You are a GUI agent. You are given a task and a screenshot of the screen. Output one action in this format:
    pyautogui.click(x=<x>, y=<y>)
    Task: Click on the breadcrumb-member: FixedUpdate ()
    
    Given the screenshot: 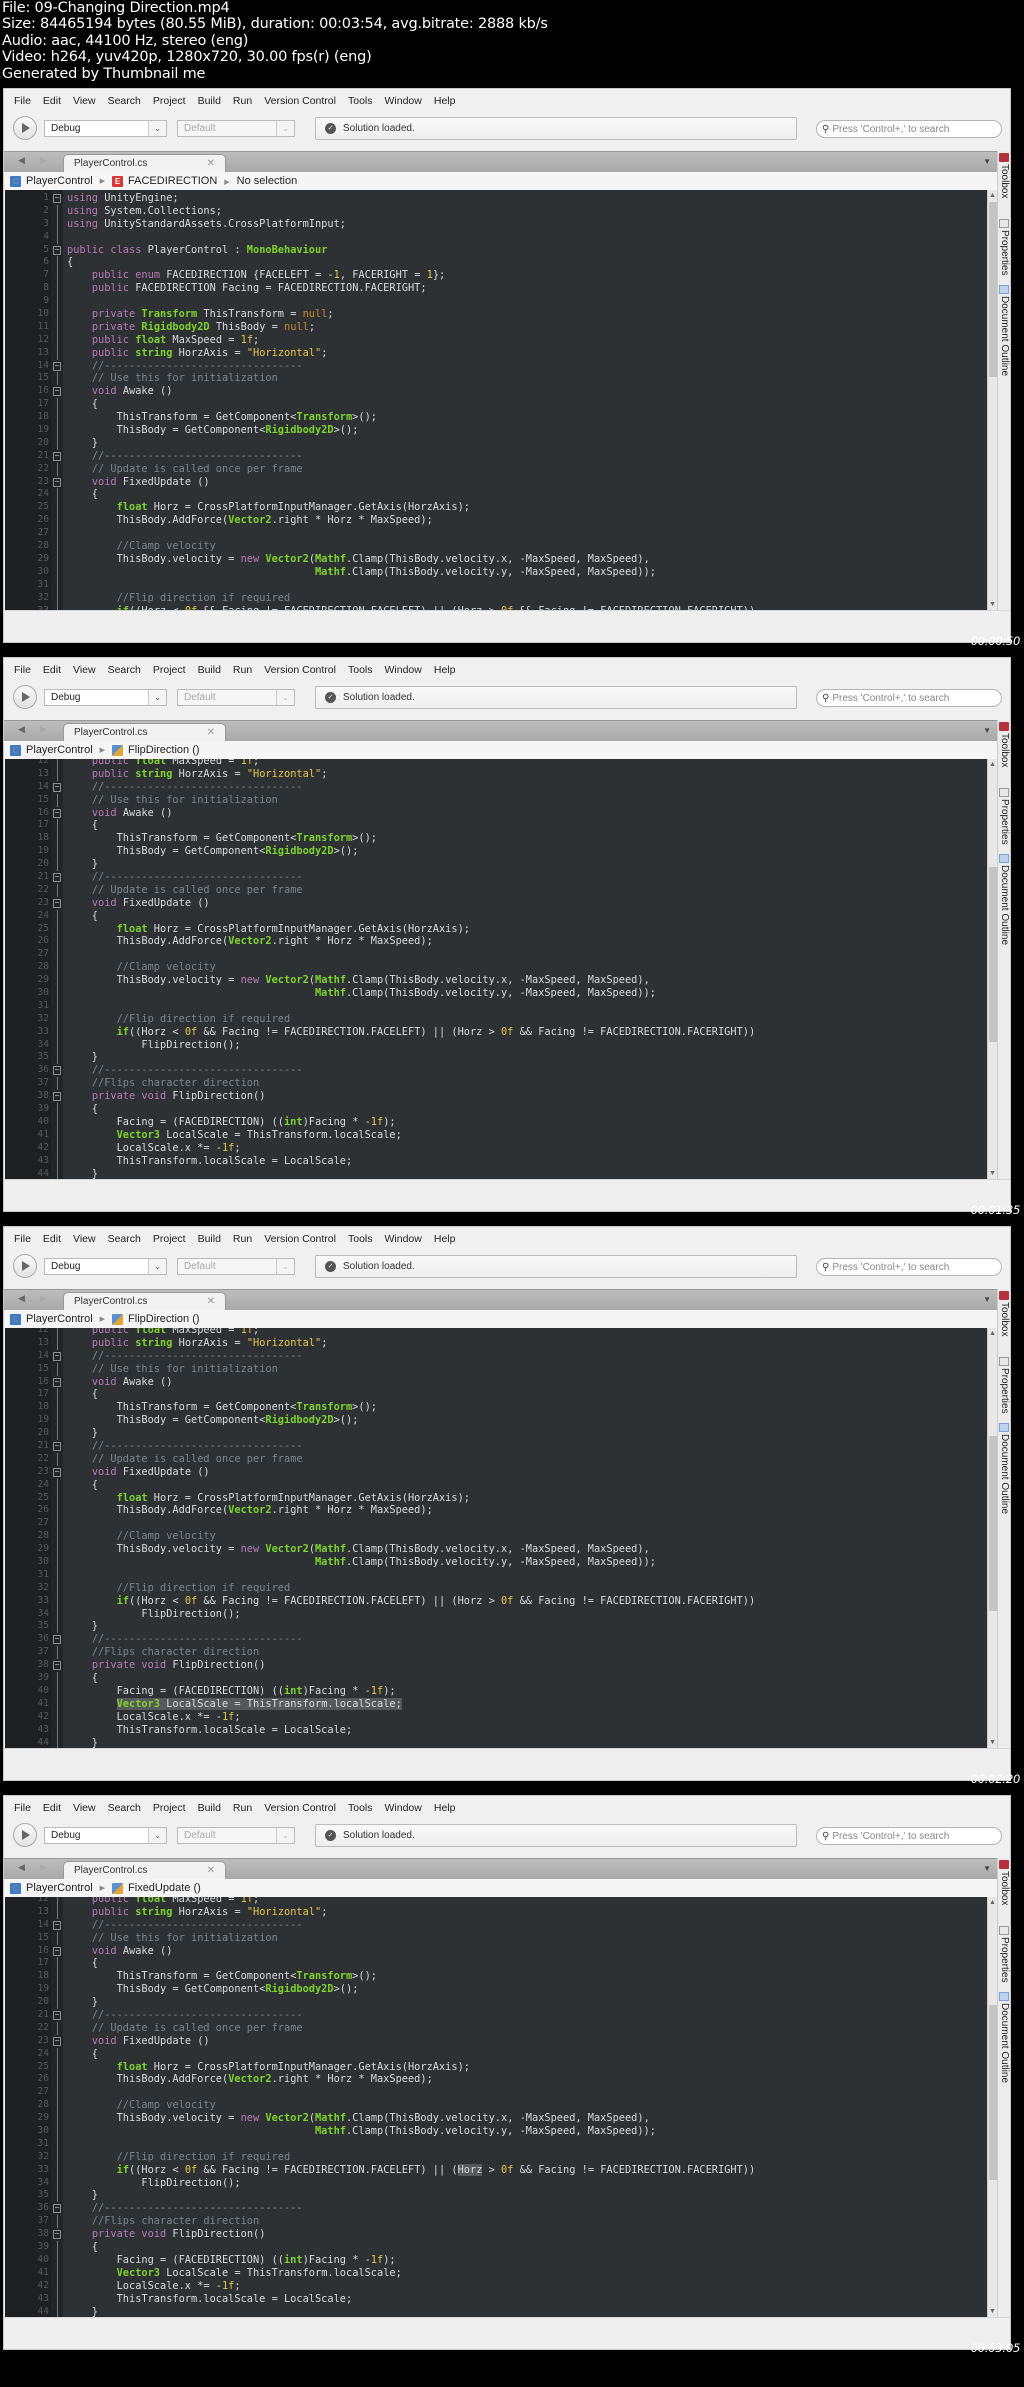 What is the action you would take?
    pyautogui.click(x=164, y=1888)
    